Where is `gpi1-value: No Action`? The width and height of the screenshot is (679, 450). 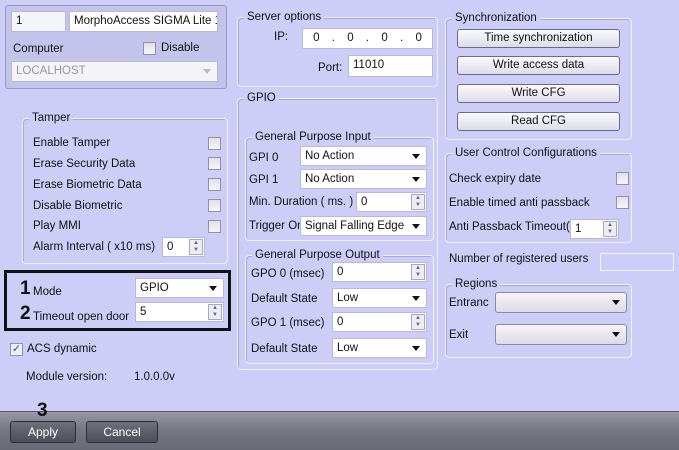
gpi1-value: No Action is located at coordinates (330, 179).